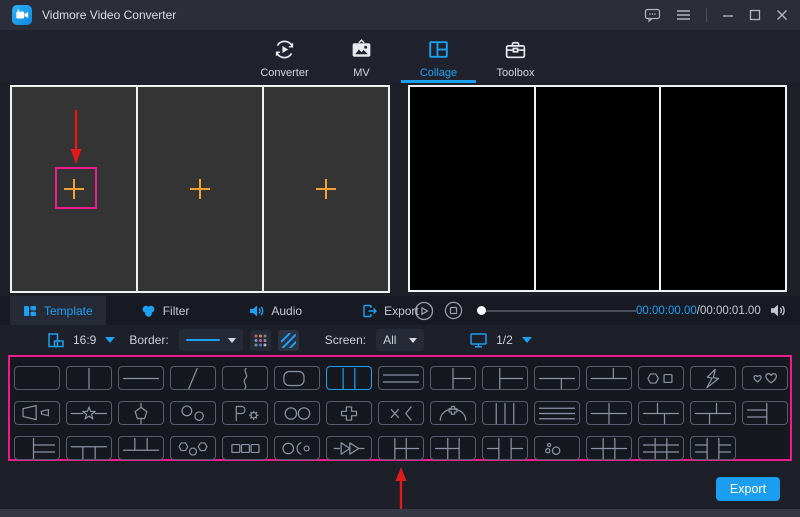  Describe the element at coordinates (755, 15) in the screenshot. I see `maximize-button` at that location.